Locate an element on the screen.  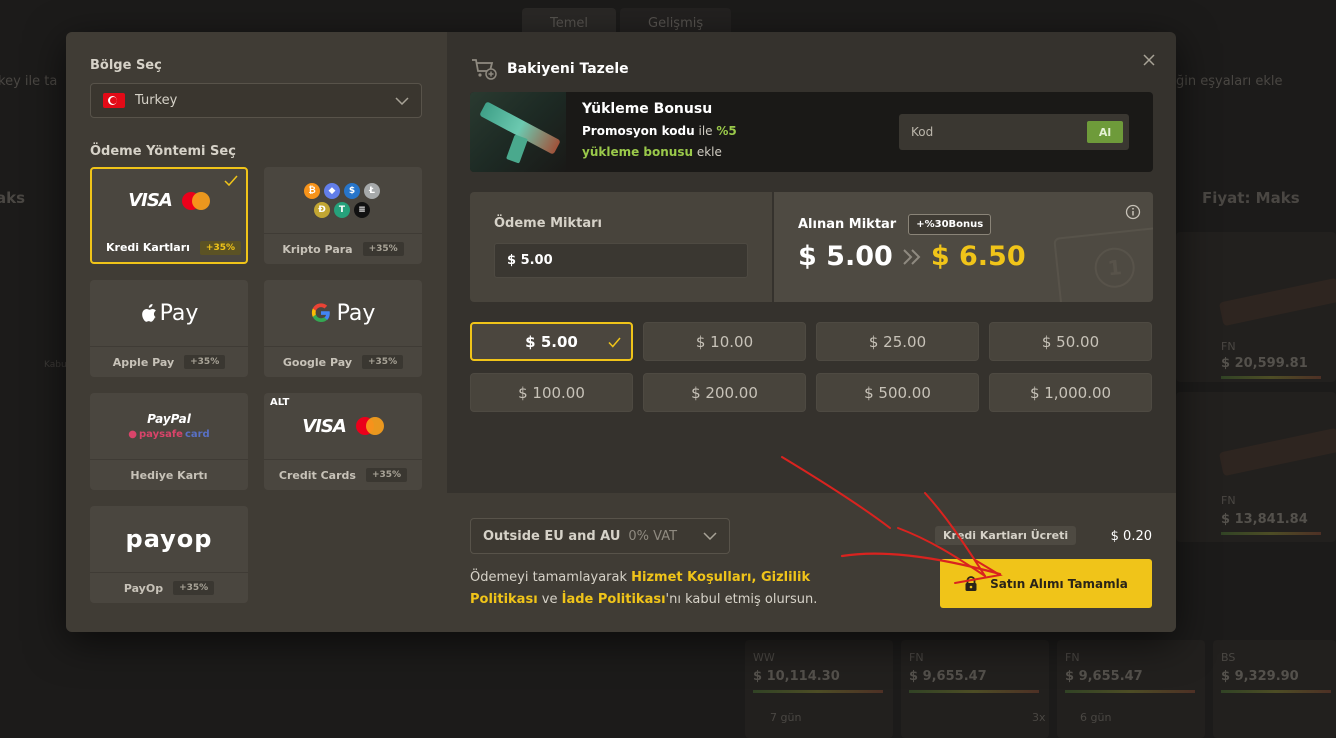
promo-code-input is located at coordinates (999, 132).